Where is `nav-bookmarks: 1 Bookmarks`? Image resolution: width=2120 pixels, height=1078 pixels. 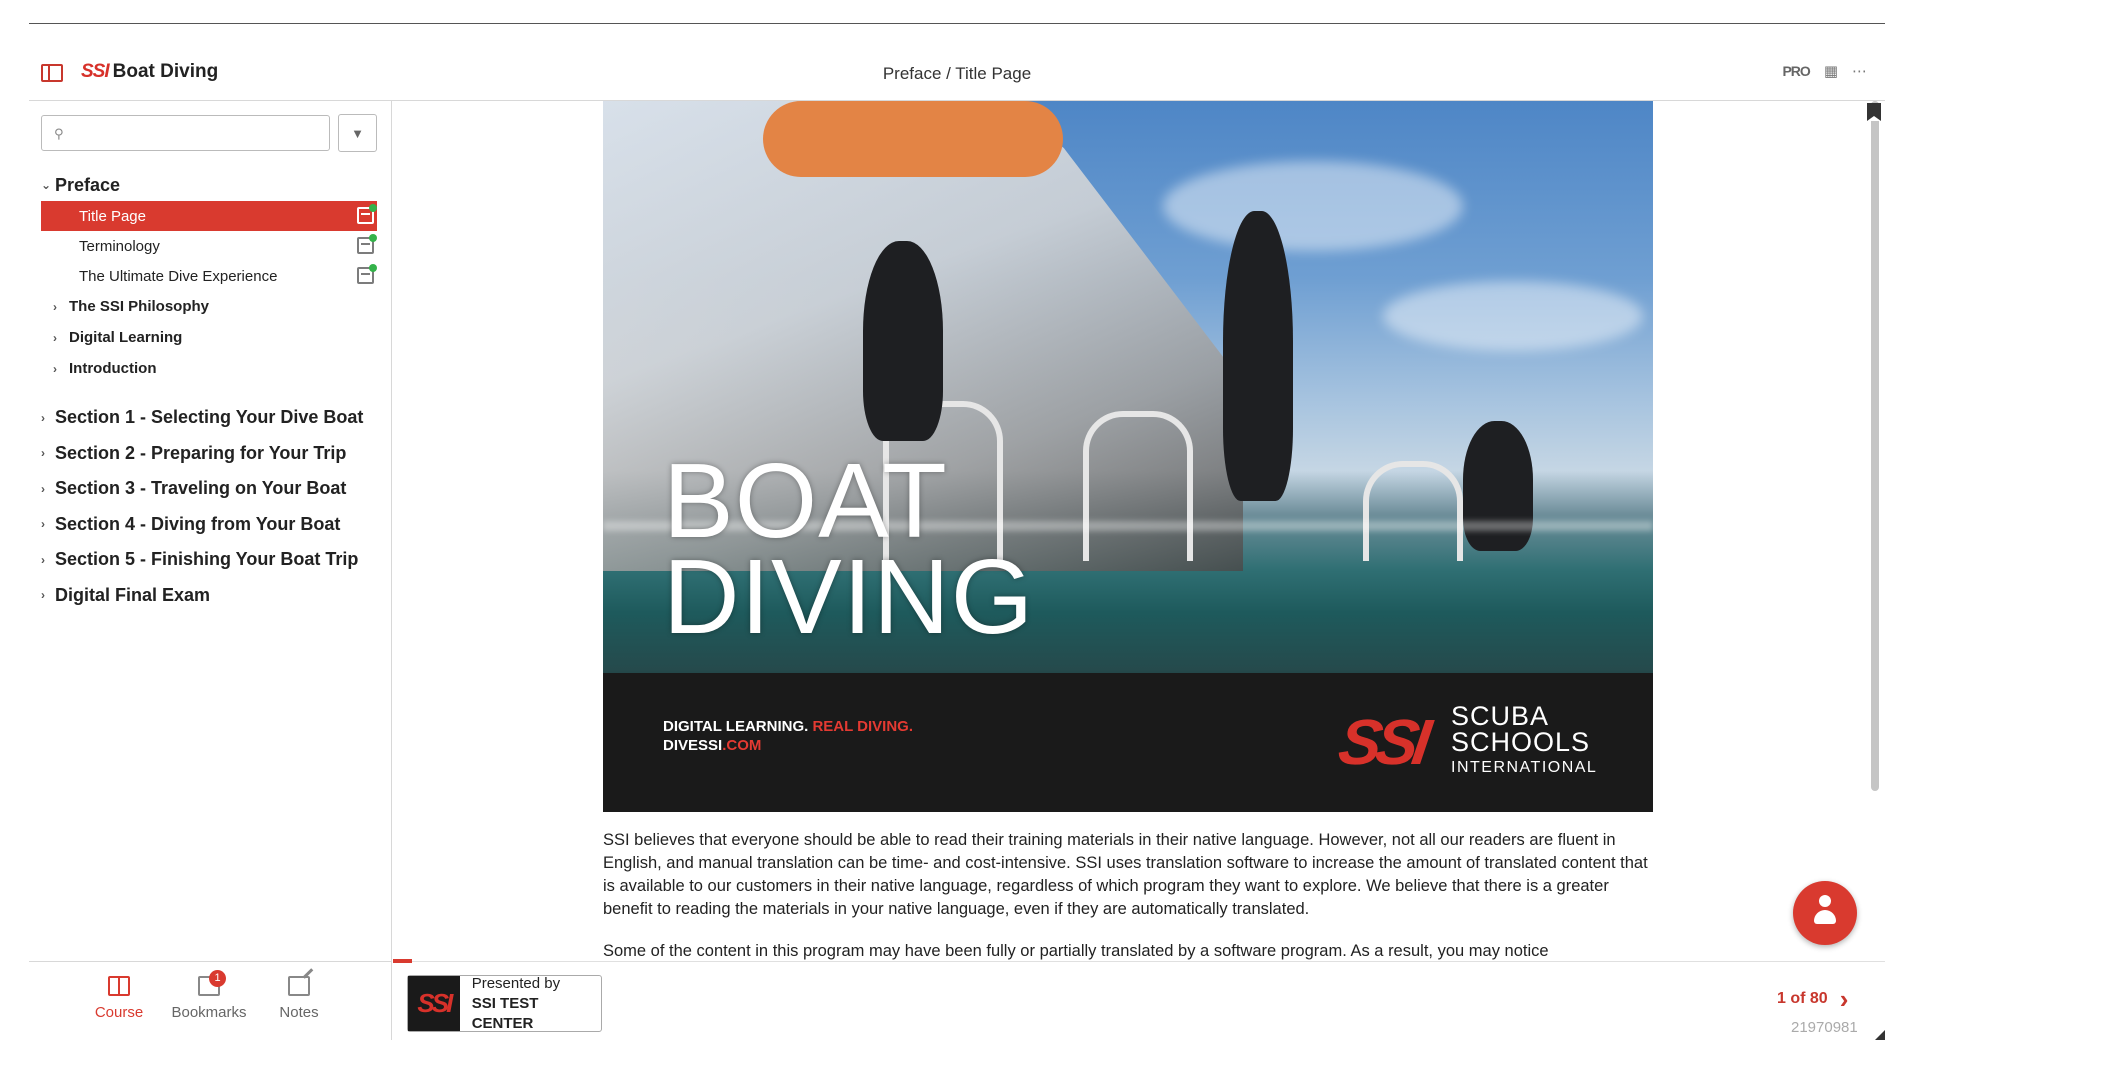
nav-bookmarks: 1 Bookmarks is located at coordinates (209, 995).